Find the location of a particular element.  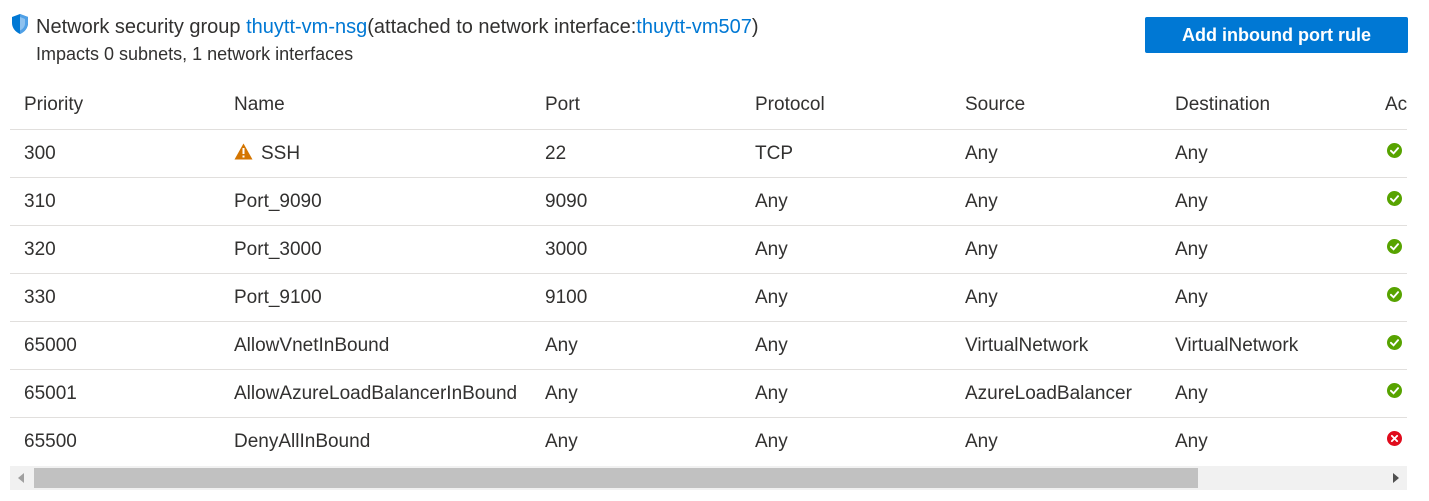

table-row: 330 Port_9100 9100 Any Any Any is located at coordinates (708, 298).